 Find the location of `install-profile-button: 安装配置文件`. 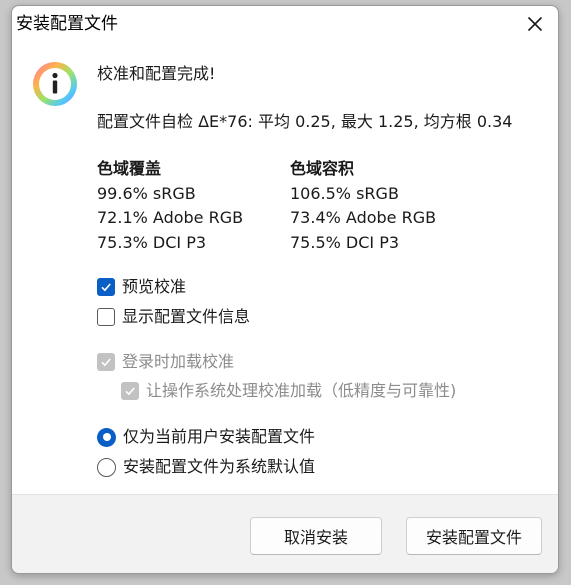

install-profile-button: 安装配置文件 is located at coordinates (474, 536).